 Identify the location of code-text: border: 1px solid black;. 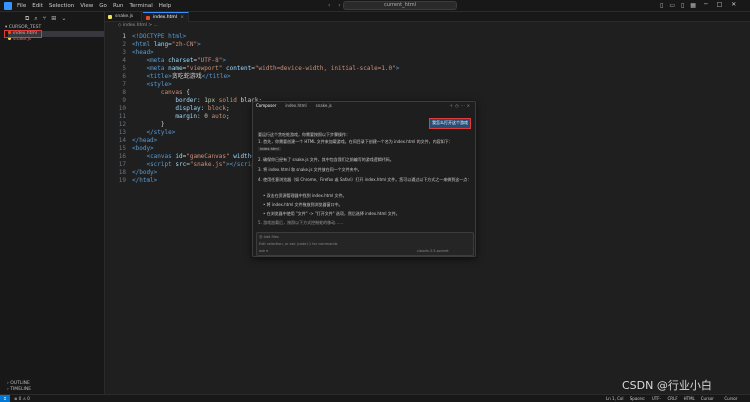
(197, 101).